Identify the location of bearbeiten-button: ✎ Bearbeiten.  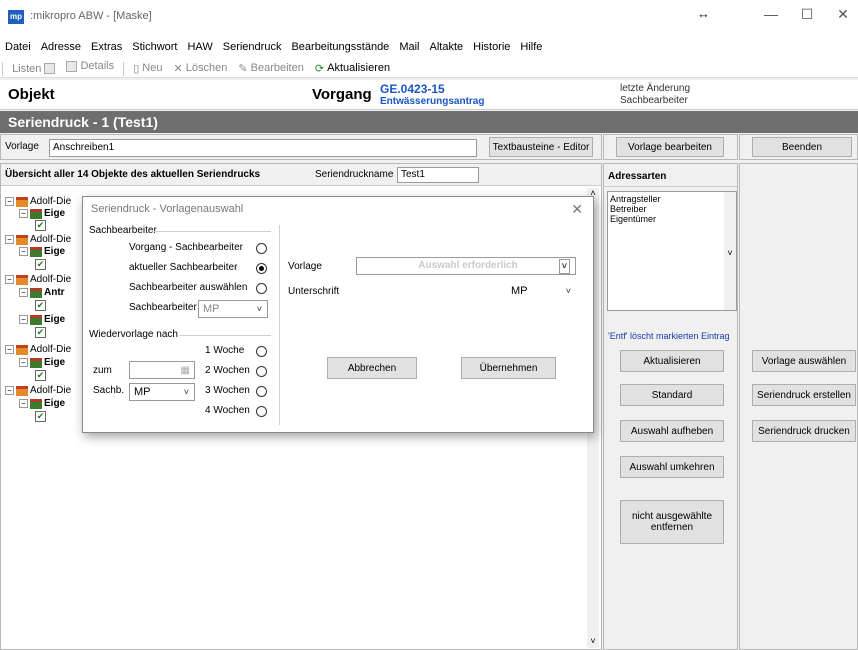
(270, 68).